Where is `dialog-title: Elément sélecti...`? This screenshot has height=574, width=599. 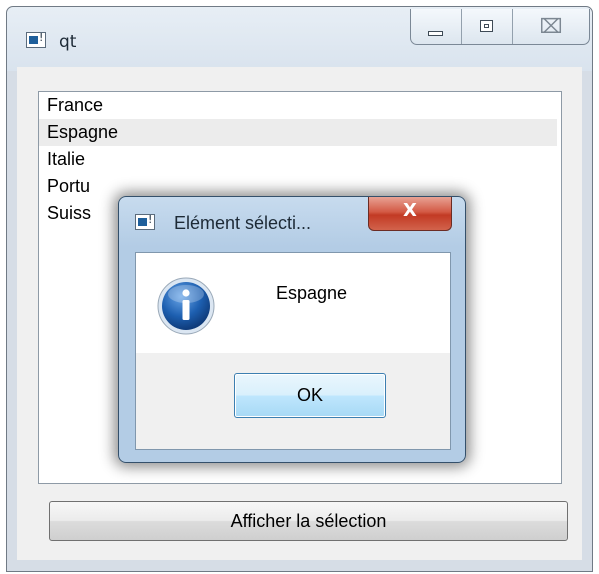
dialog-title: Elément sélecti... is located at coordinates (243, 223).